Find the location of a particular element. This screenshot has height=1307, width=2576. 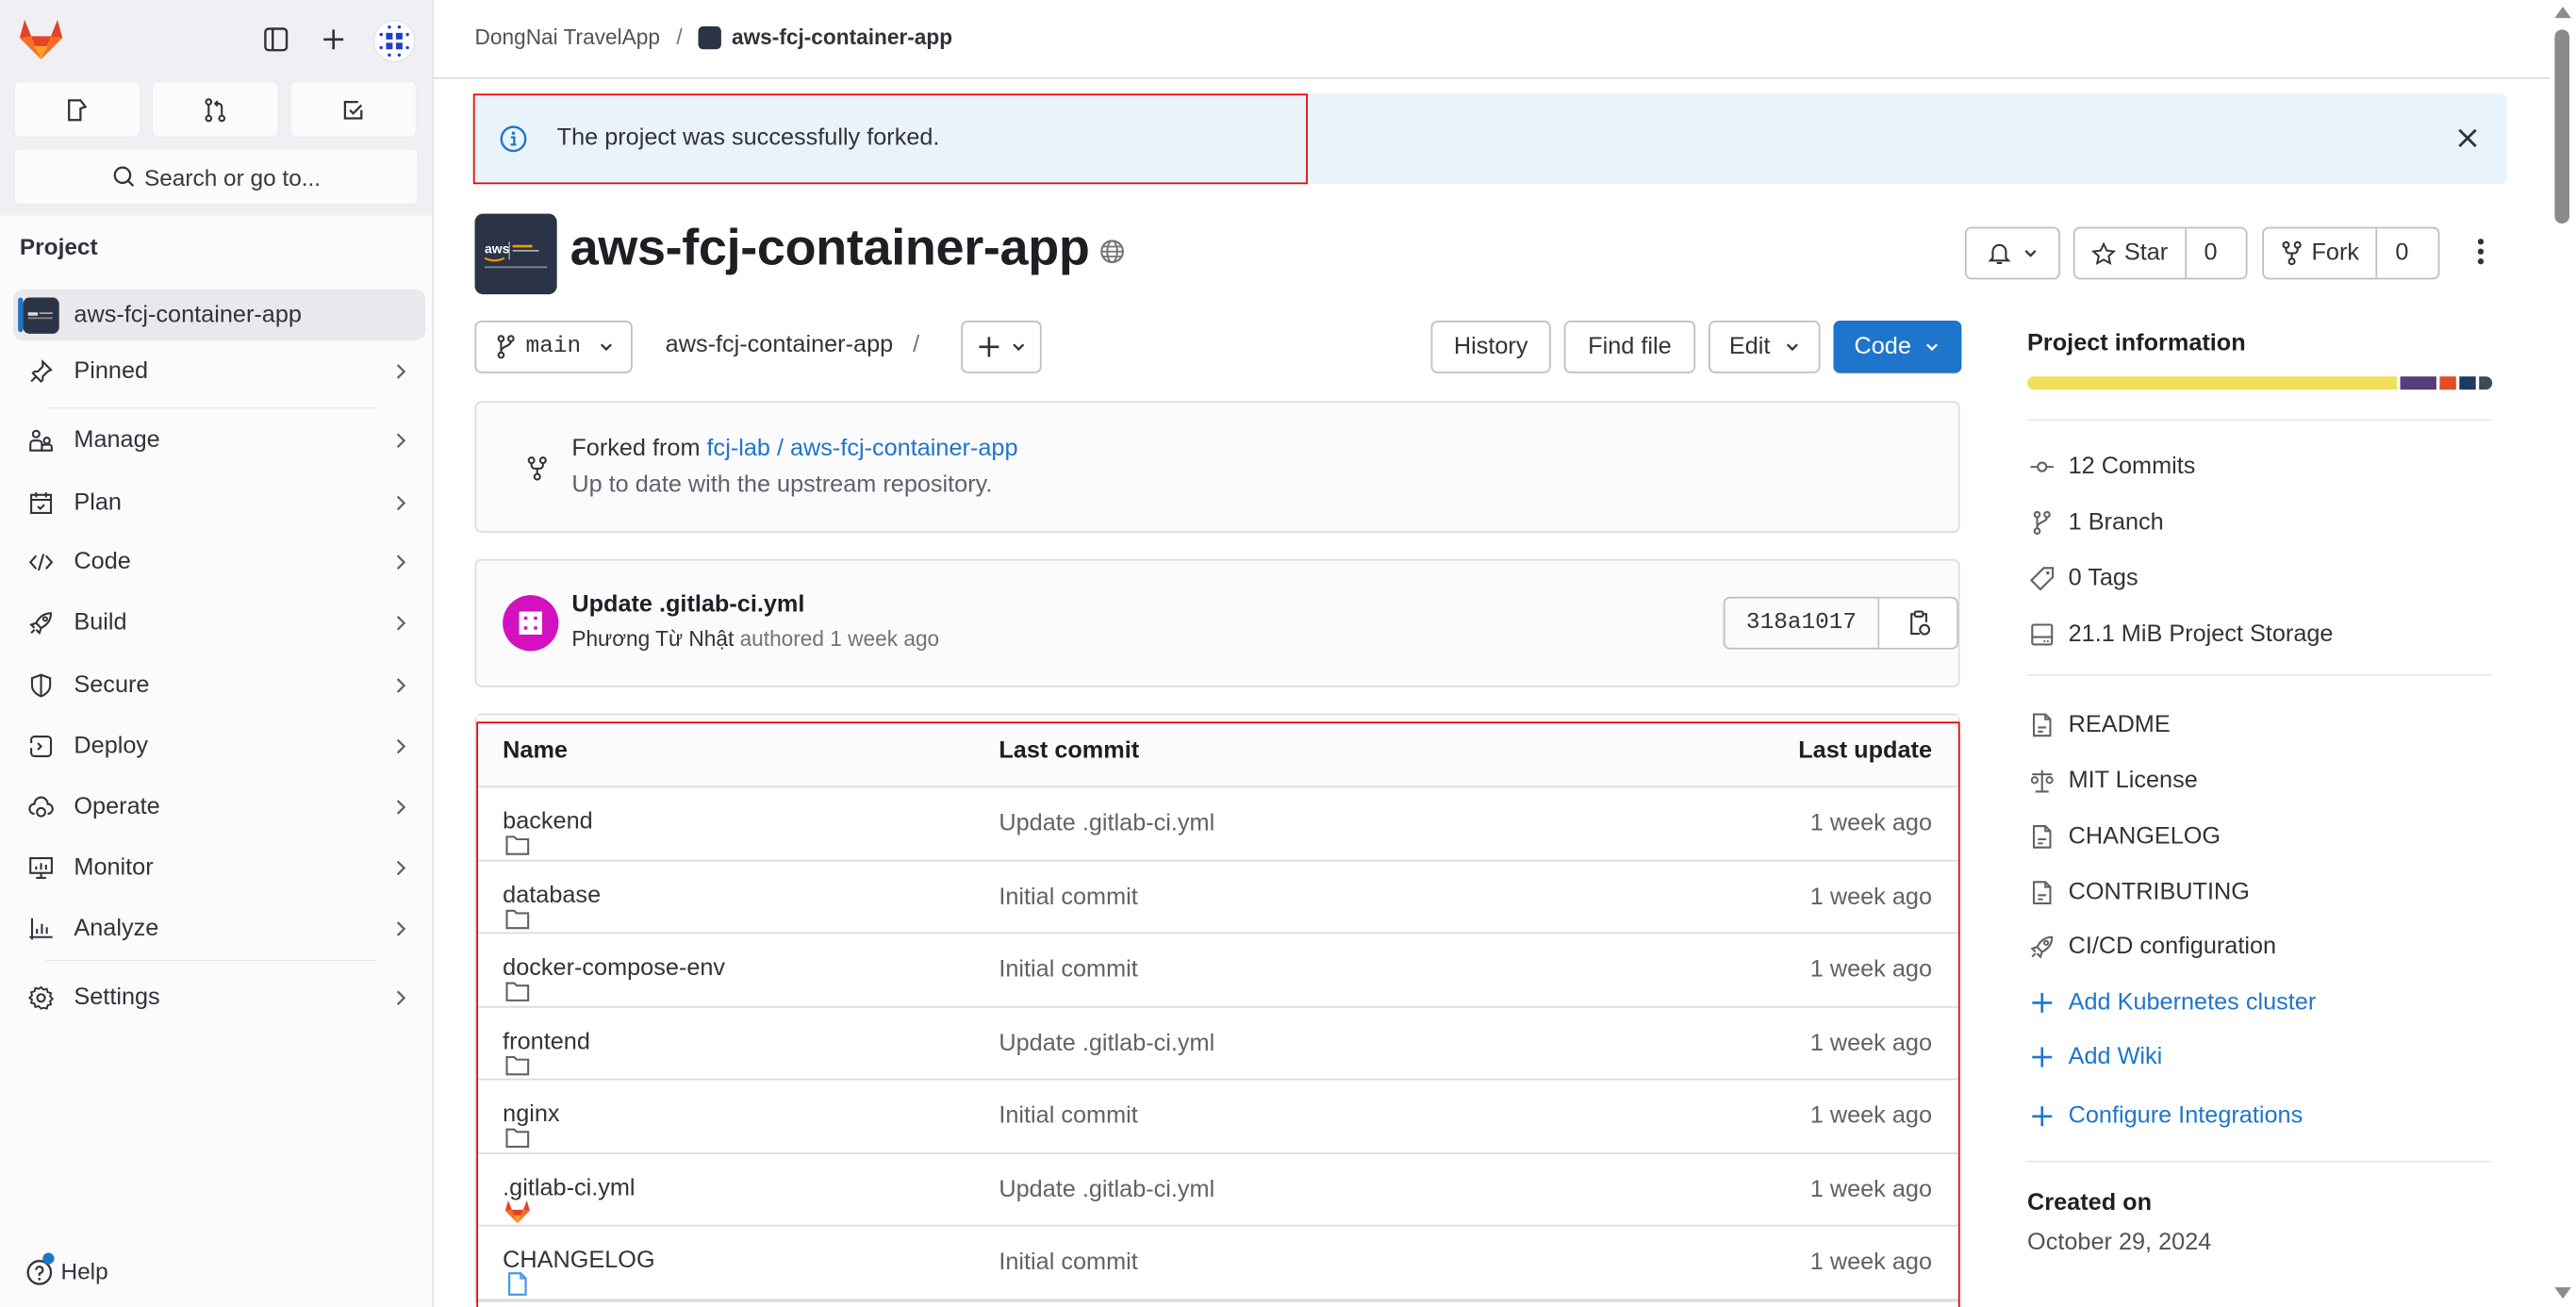

sidebar-item-analyze: Analyze is located at coordinates (219, 928).